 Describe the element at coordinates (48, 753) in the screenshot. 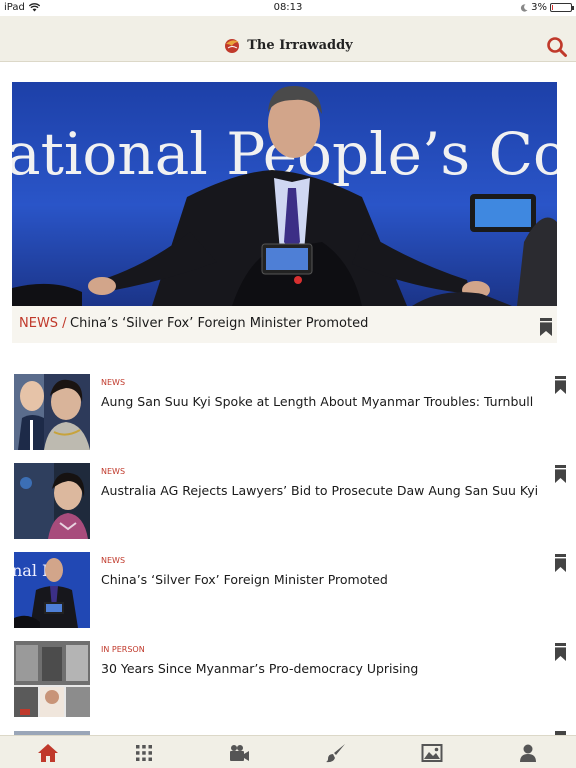

I see `home-icon` at that location.